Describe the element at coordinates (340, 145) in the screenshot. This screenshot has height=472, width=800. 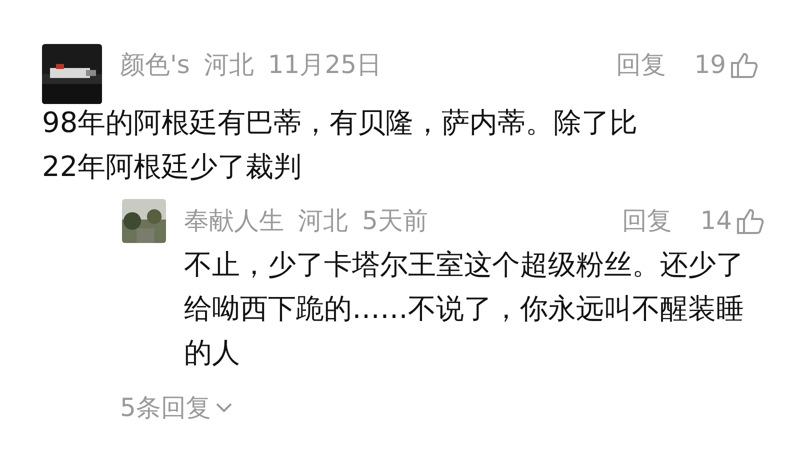
I see `comment-text: 98年的阿根廷有巴蒂，有贝隆，萨内蒂。除了比22年阿根廷少了裁判` at that location.